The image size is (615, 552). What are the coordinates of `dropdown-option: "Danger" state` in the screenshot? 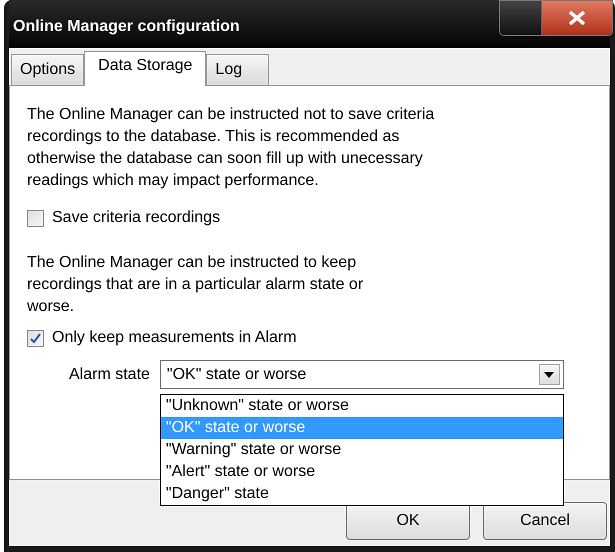 It's located at (361, 494).